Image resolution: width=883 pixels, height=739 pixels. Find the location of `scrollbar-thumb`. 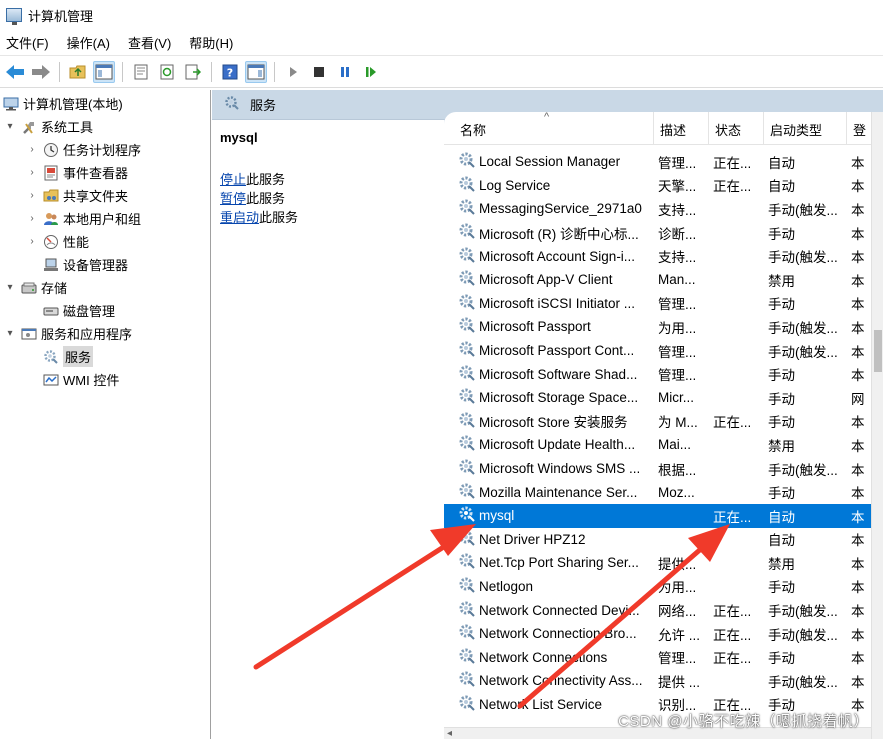

scrollbar-thumb is located at coordinates (878, 351).